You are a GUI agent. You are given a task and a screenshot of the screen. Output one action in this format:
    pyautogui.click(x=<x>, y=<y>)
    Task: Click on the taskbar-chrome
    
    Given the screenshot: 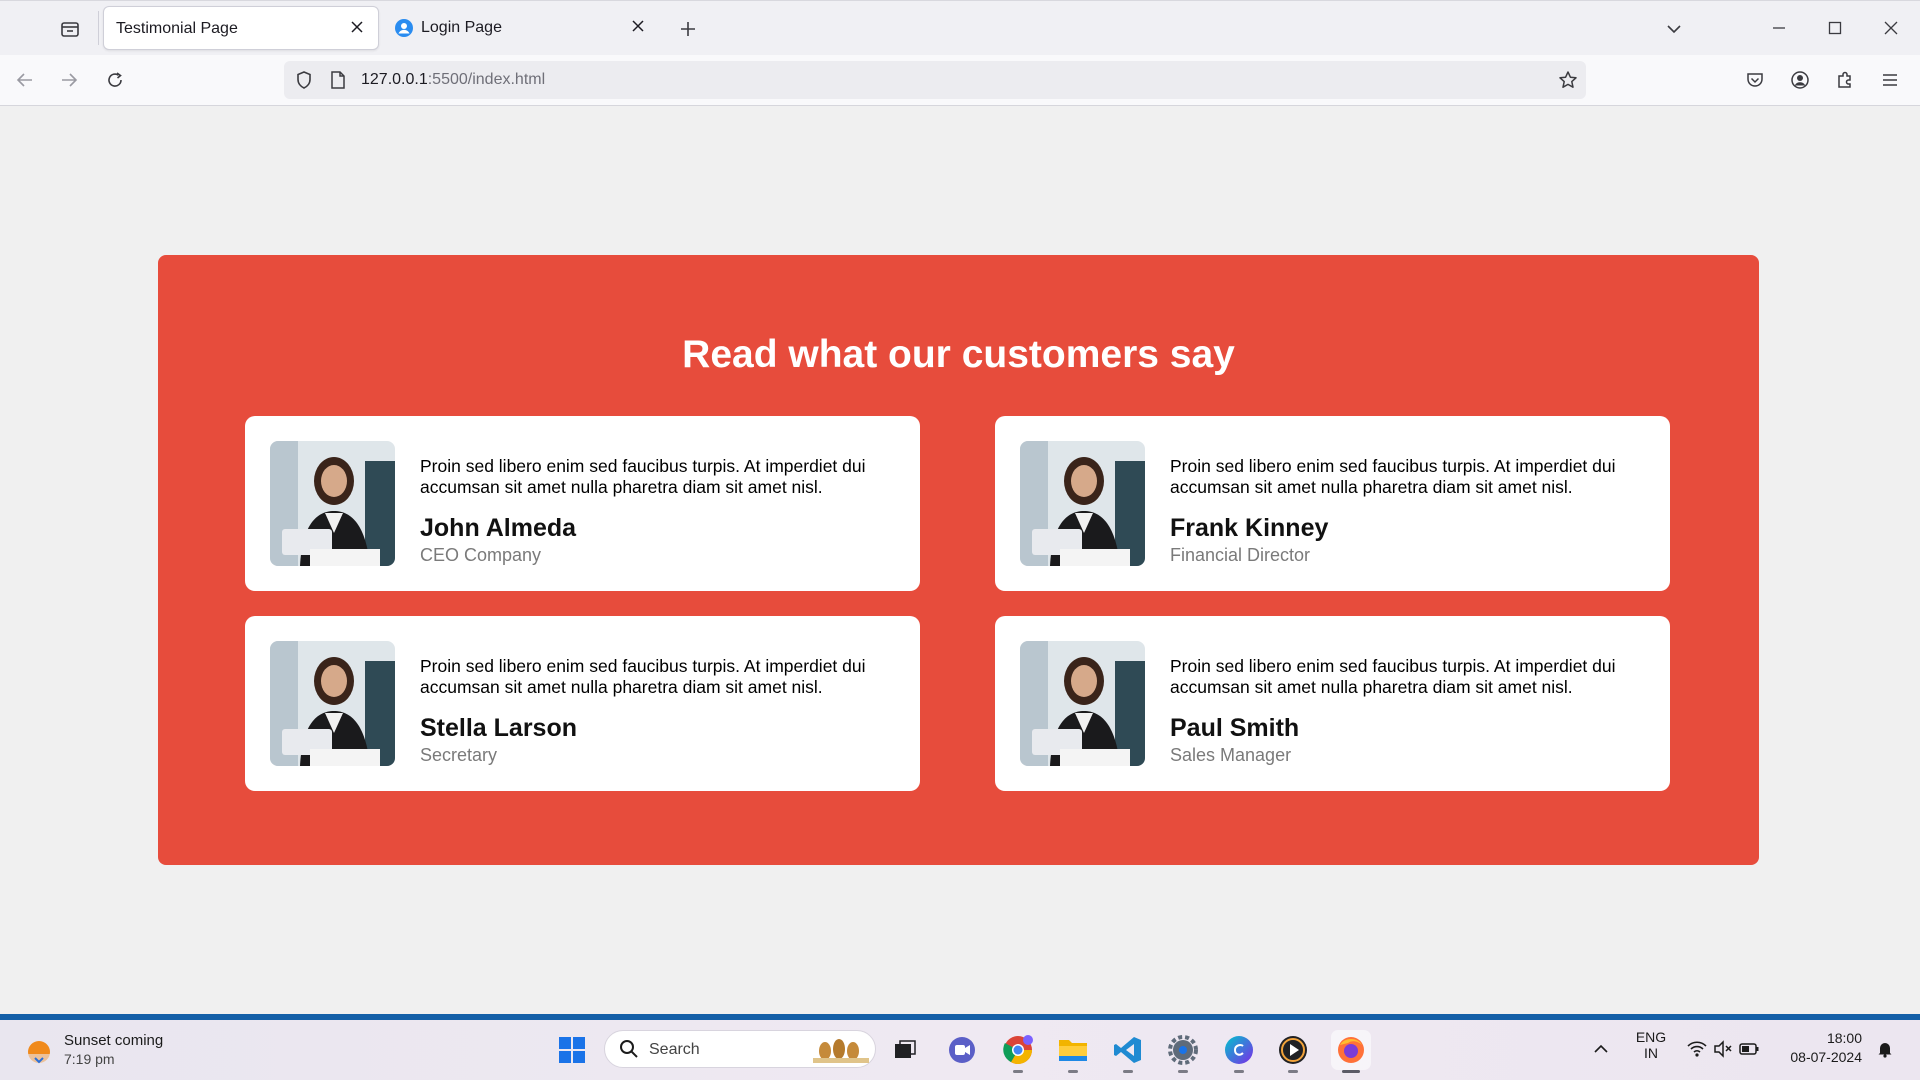 What is the action you would take?
    pyautogui.click(x=1018, y=1053)
    